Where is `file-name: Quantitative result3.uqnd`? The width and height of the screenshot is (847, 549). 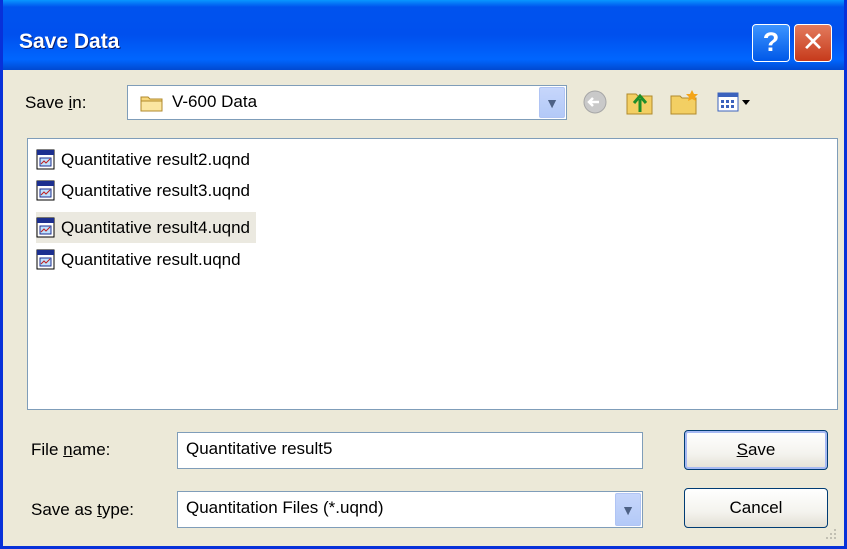
file-name: Quantitative result3.uqnd is located at coordinates (156, 190).